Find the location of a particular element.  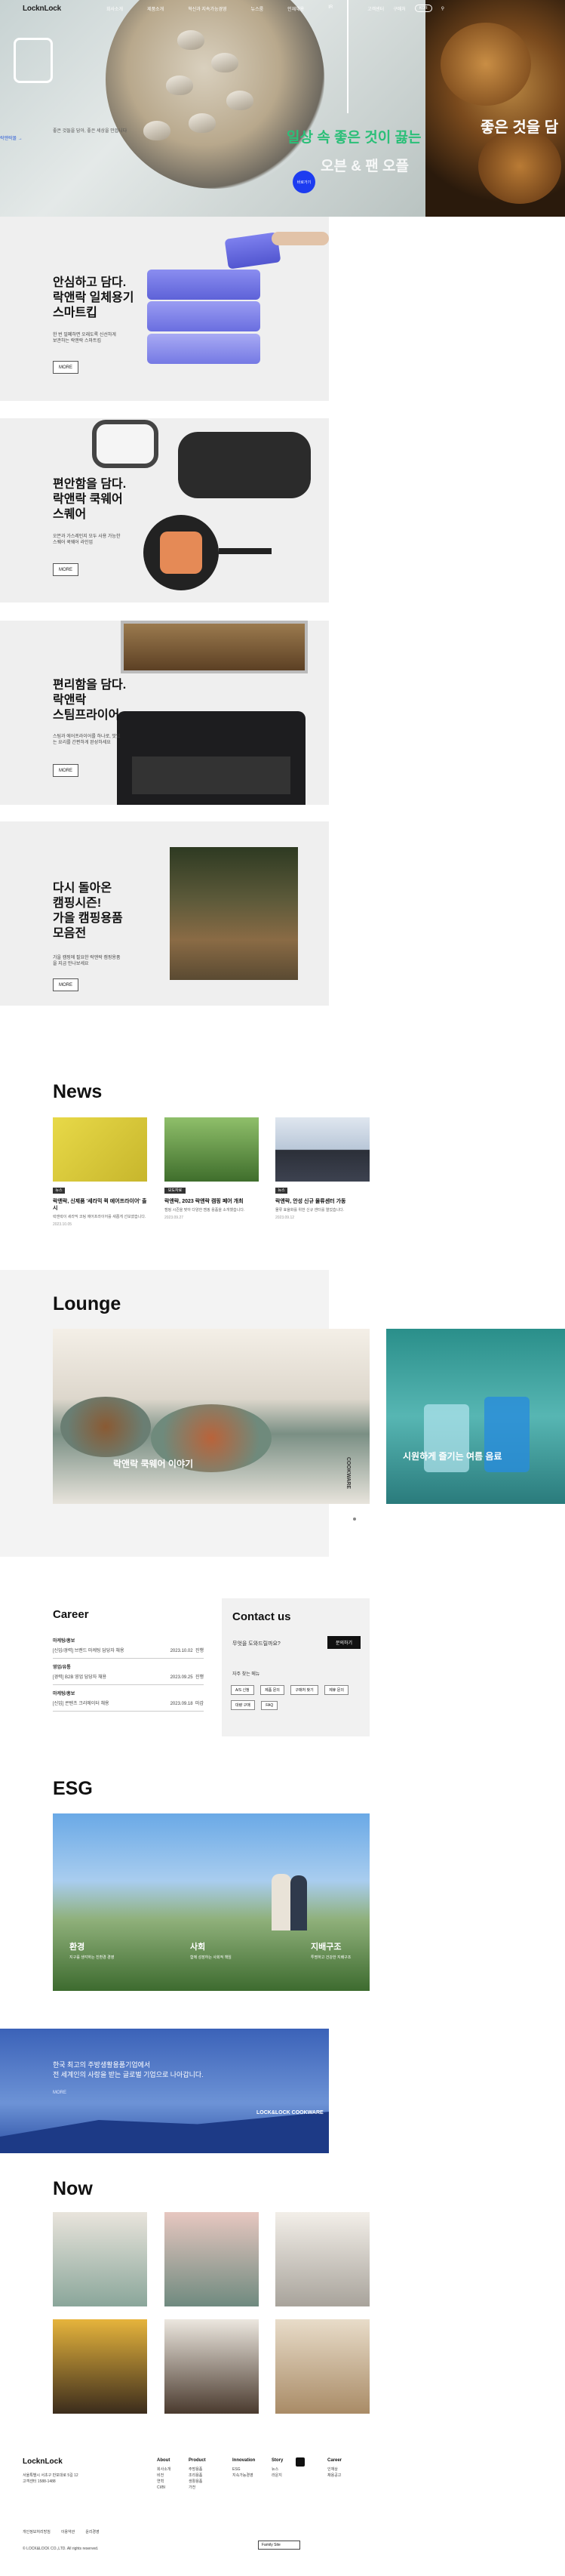

news-title: 락앤락, 신제품 '세라믹 퀵 에어프라이어' 출시 is located at coordinates (100, 1205).